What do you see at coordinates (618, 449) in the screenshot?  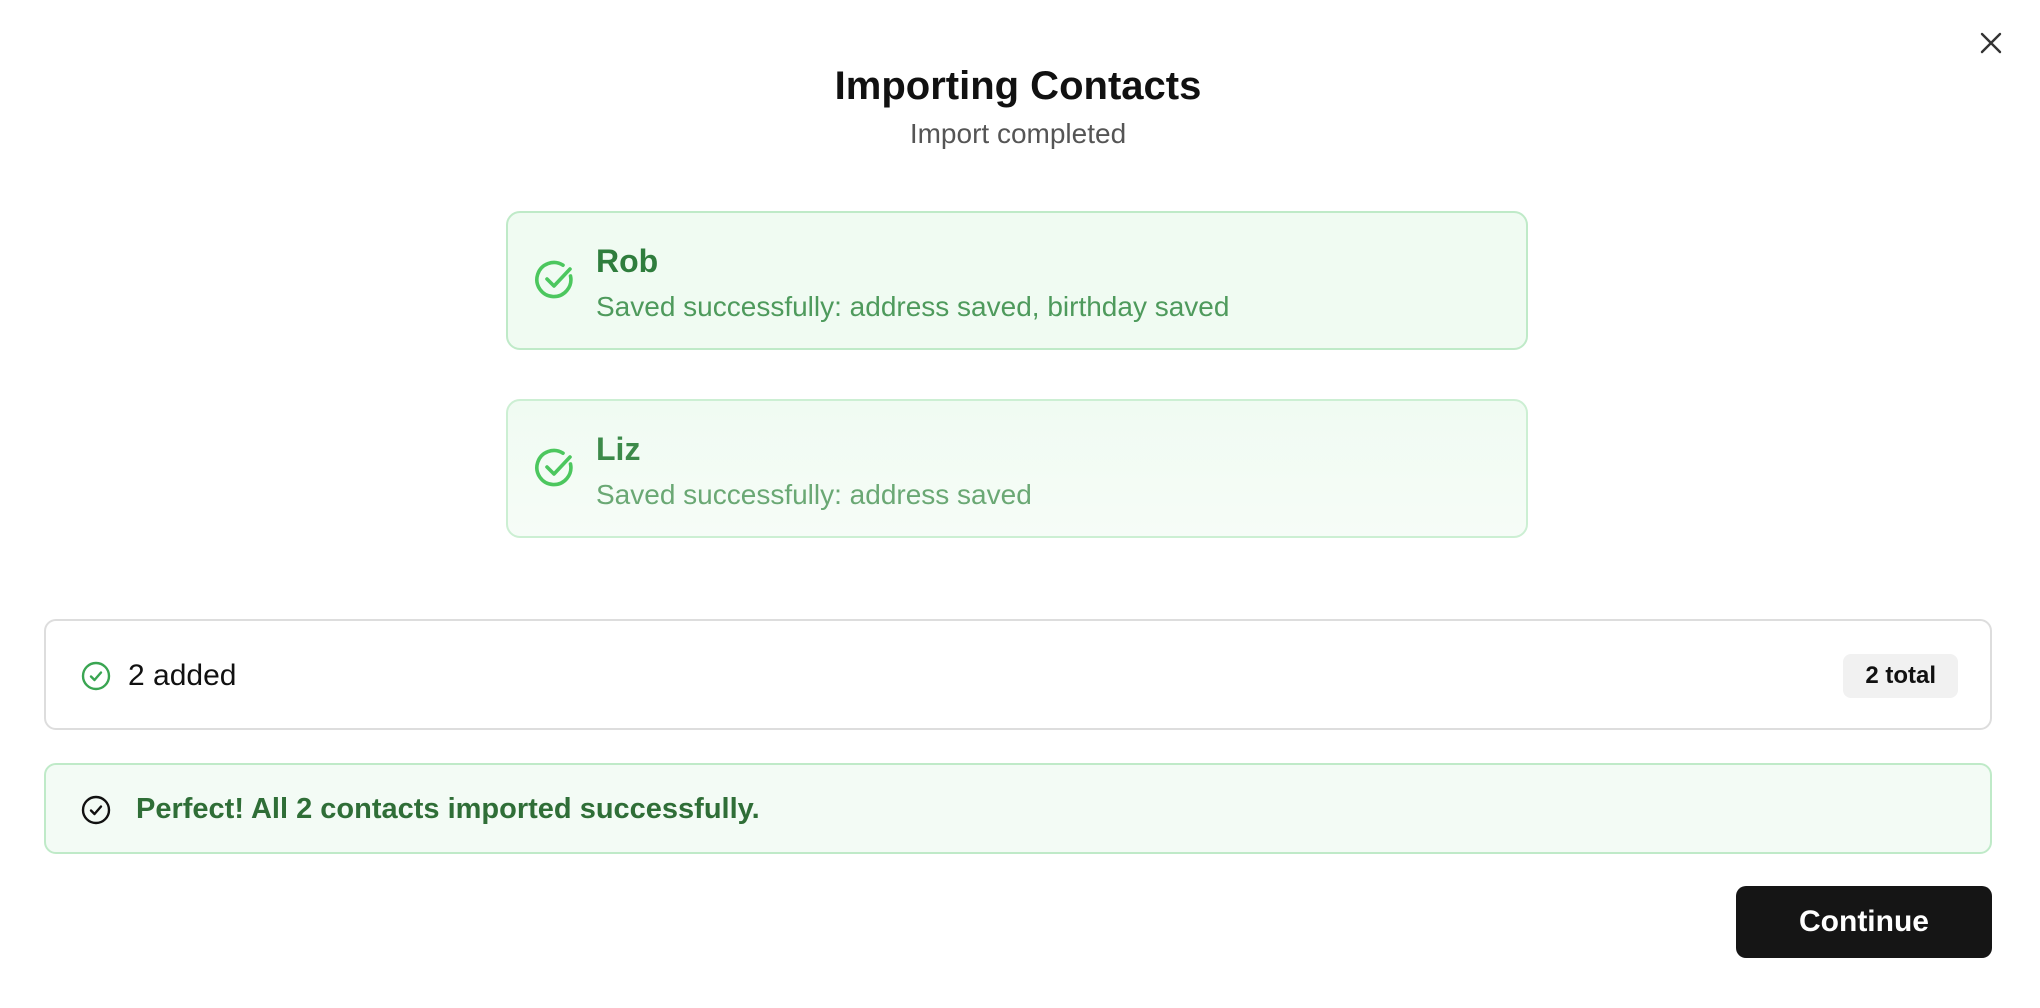 I see `contact-name: Liz` at bounding box center [618, 449].